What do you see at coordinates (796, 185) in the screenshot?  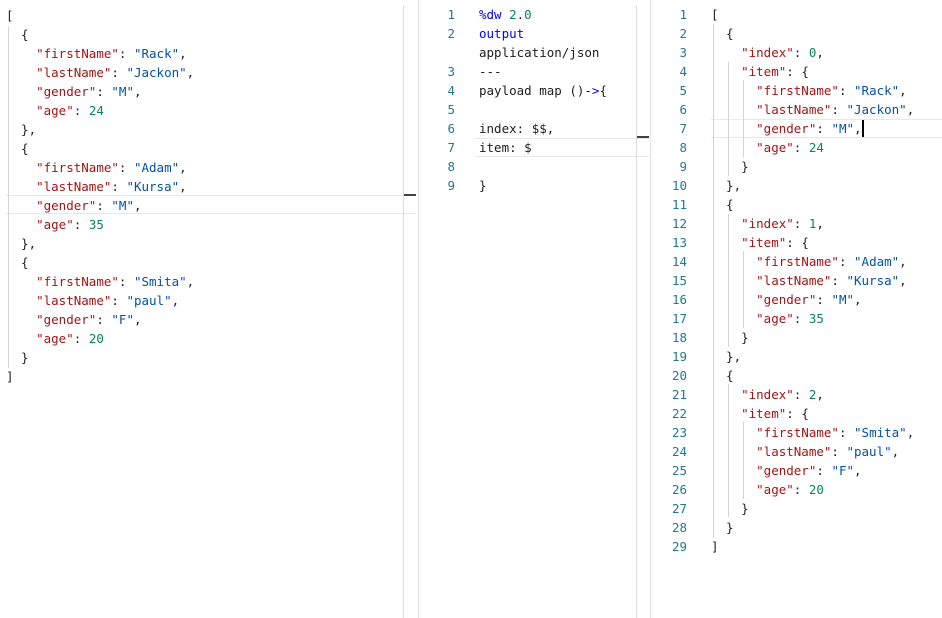 I see `code-line: 10 },` at bounding box center [796, 185].